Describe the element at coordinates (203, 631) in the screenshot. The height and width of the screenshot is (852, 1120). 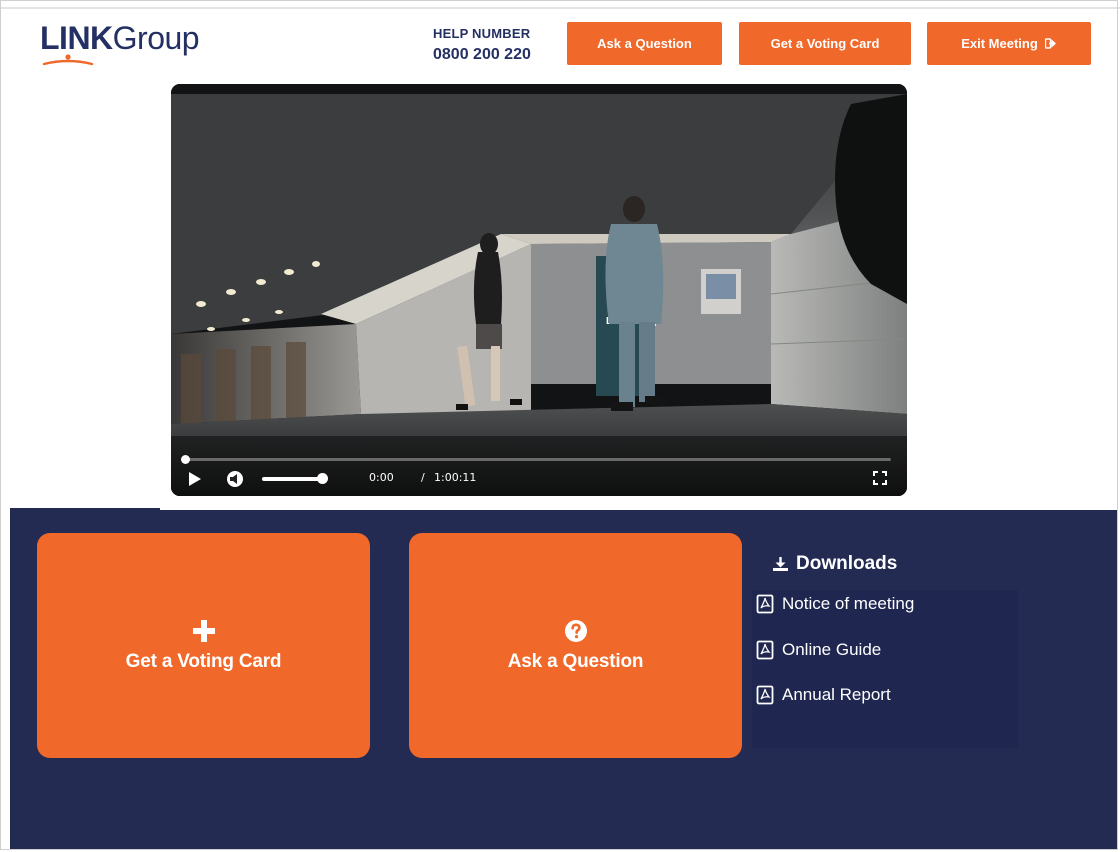
I see `plus-icon` at that location.